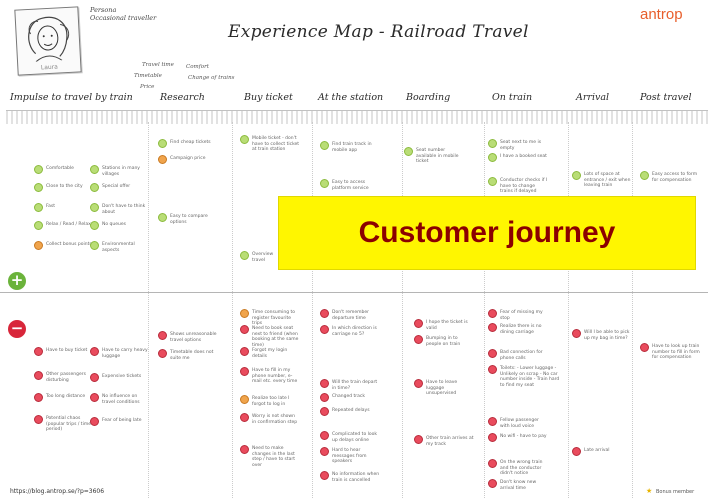 This screenshot has height=498, width=708. What do you see at coordinates (182, 97) in the screenshot?
I see `phase-research: Research` at bounding box center [182, 97].